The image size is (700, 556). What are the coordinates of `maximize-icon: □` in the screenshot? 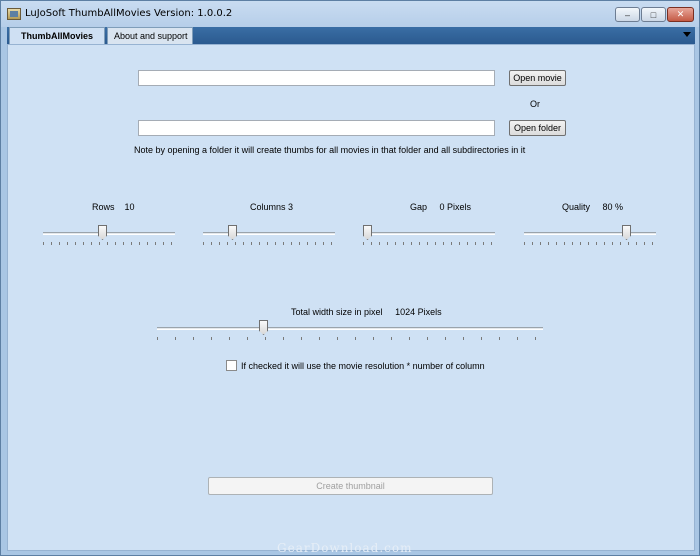 It's located at (653, 14).